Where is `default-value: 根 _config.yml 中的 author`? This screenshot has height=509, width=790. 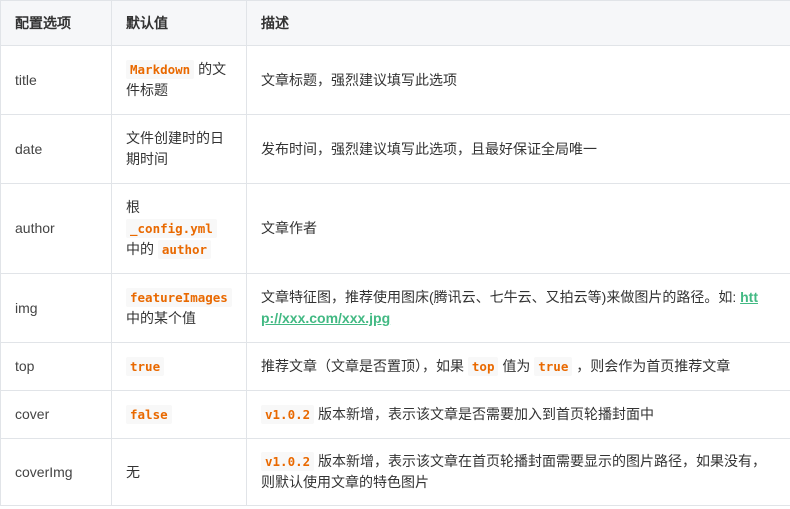
default-value: 根 _config.yml 中的 author is located at coordinates (179, 228).